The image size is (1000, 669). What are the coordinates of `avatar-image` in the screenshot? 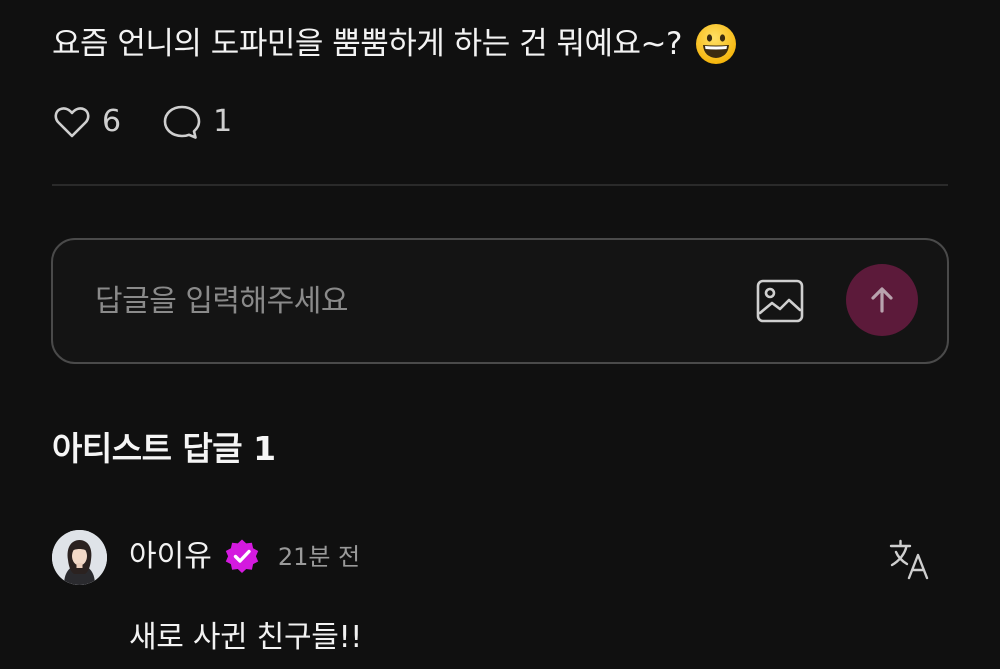 It's located at (79, 557).